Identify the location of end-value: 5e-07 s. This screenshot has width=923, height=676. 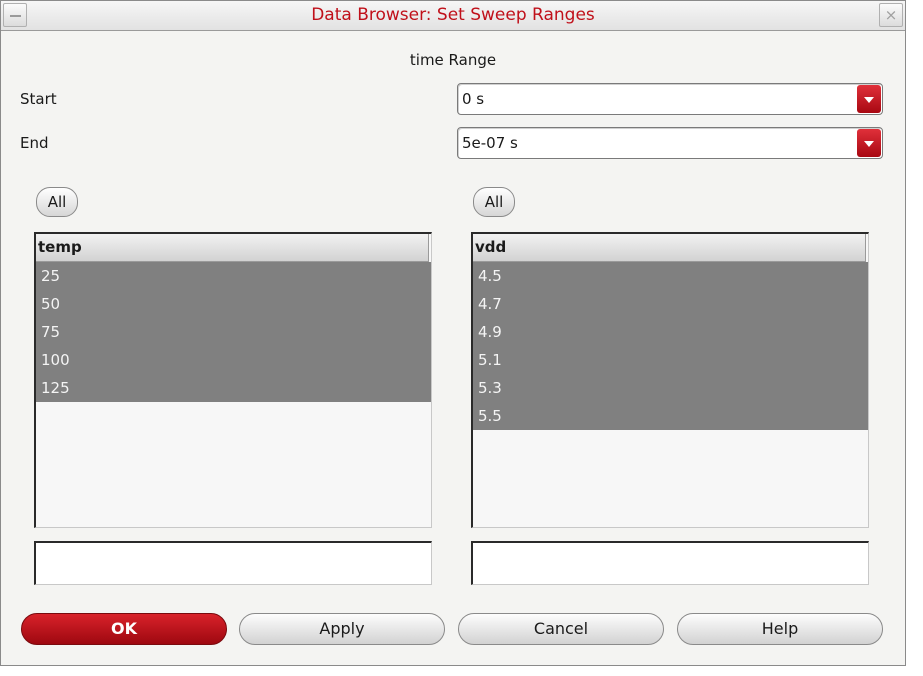
(490, 143).